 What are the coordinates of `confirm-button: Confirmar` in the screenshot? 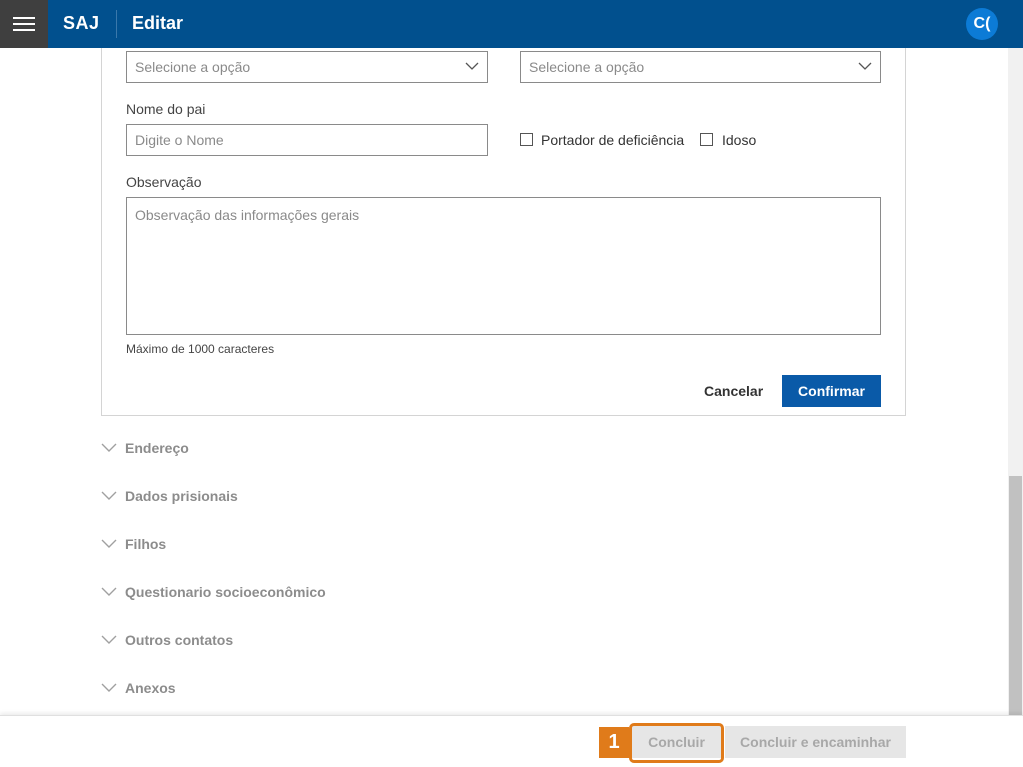 It's located at (831, 391).